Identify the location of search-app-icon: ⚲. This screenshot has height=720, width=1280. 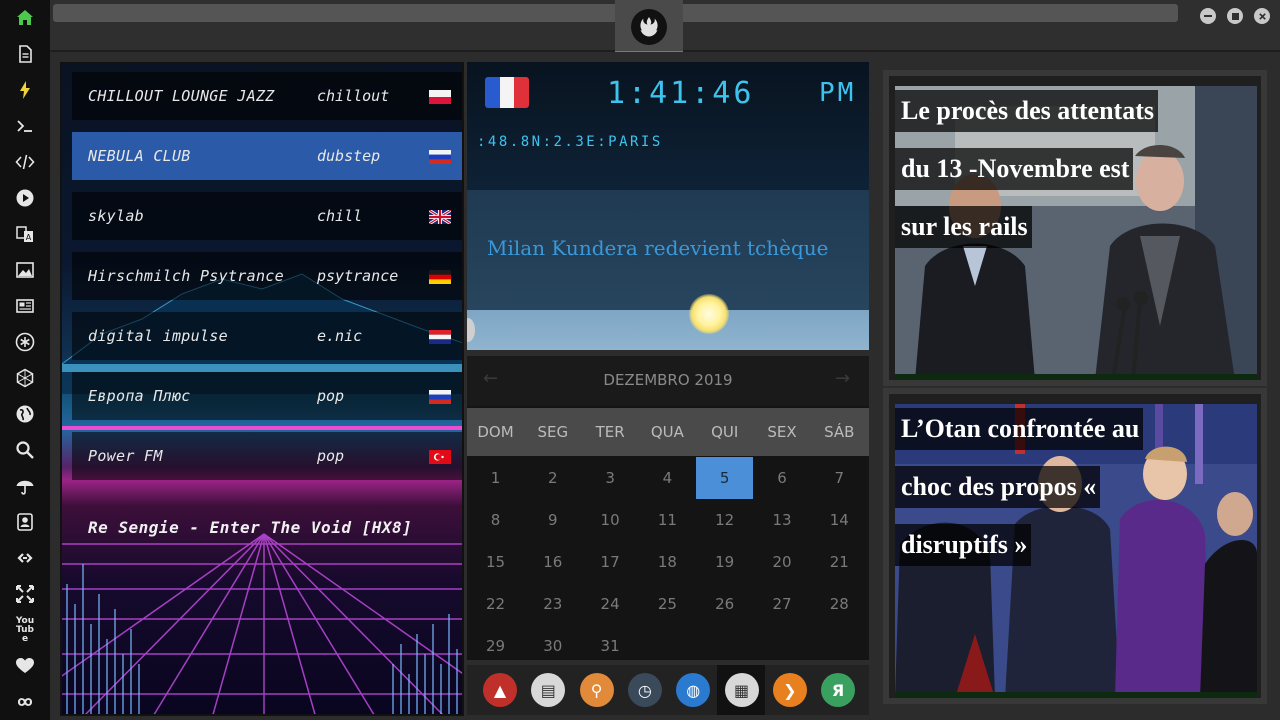
(596, 690).